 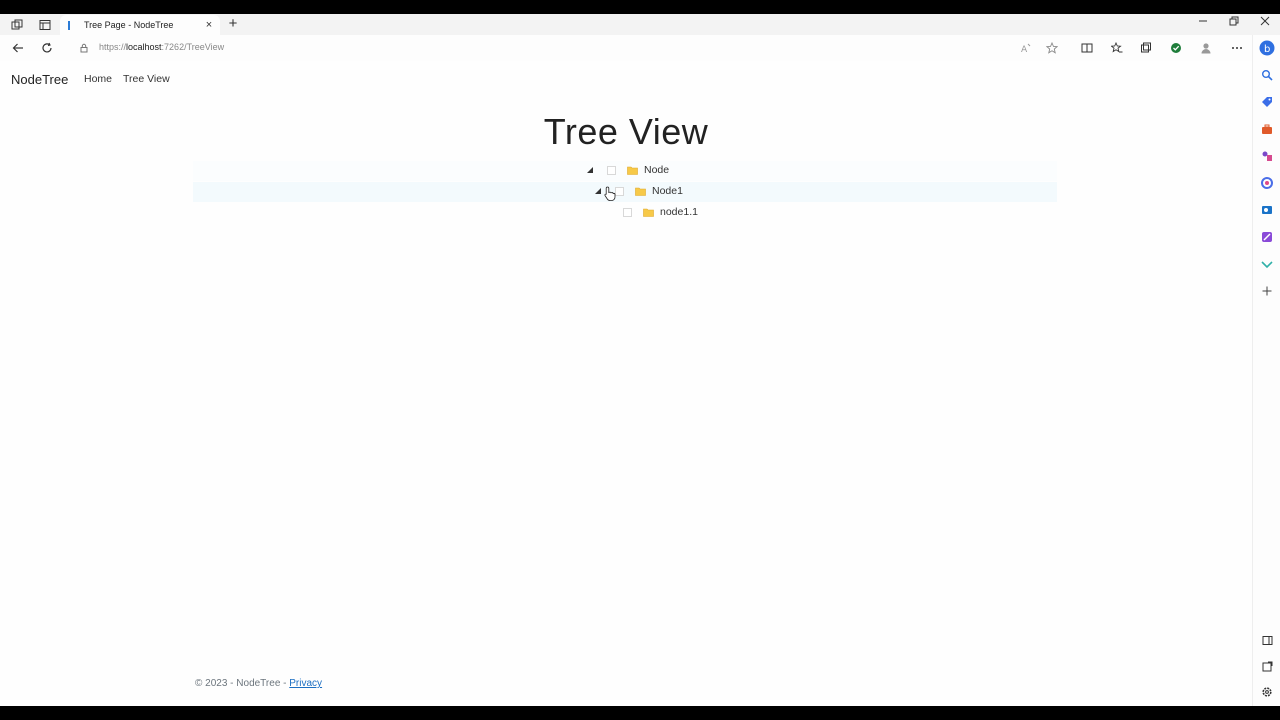 I want to click on svg-text: b, so click(x=1267, y=49).